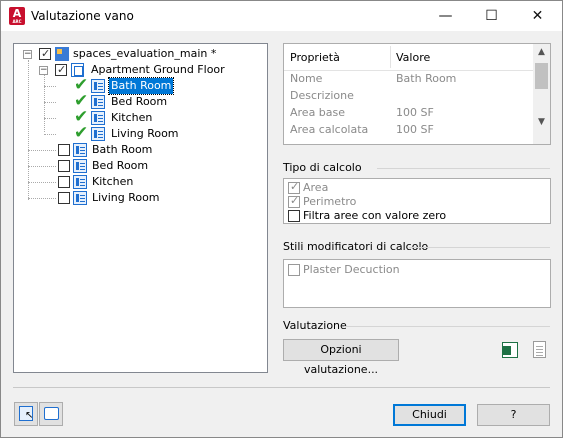 The width and height of the screenshot is (563, 438). I want to click on footer-divider, so click(281, 387).